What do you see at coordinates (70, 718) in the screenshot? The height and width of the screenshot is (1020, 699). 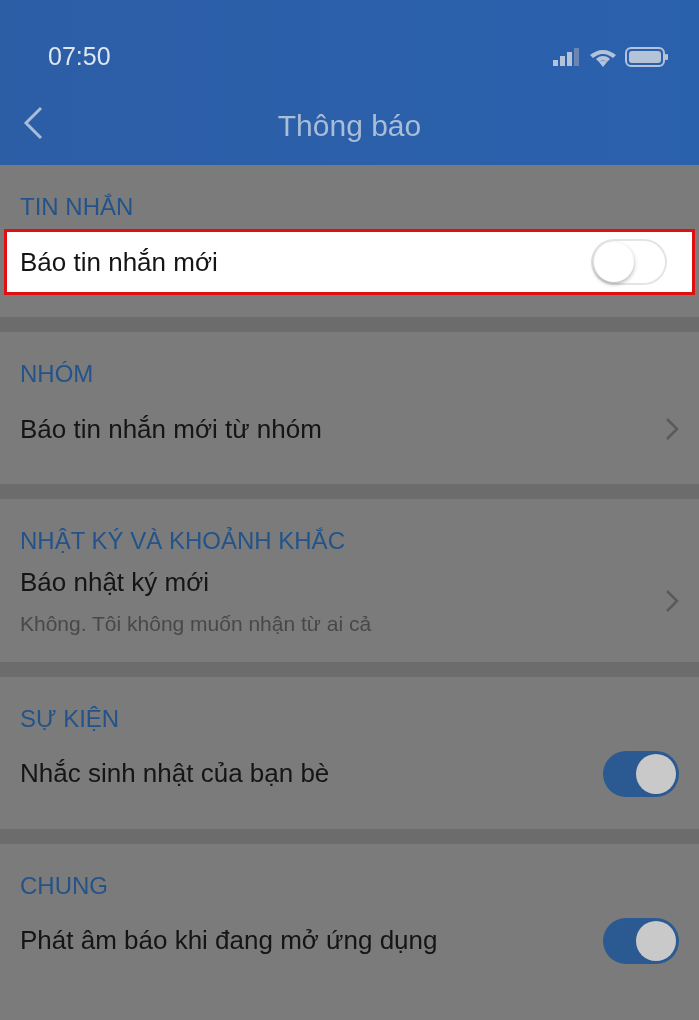 I see `section-header: SỰ KIỆN` at bounding box center [70, 718].